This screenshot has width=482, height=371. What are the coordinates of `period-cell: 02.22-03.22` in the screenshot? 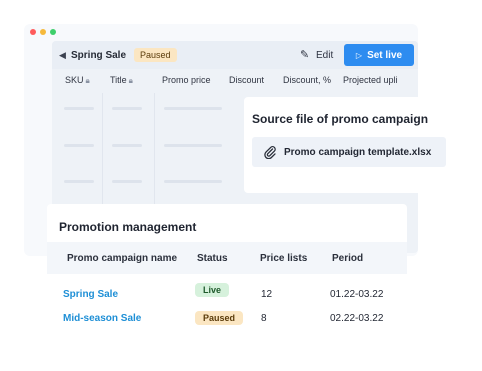 It's located at (357, 318).